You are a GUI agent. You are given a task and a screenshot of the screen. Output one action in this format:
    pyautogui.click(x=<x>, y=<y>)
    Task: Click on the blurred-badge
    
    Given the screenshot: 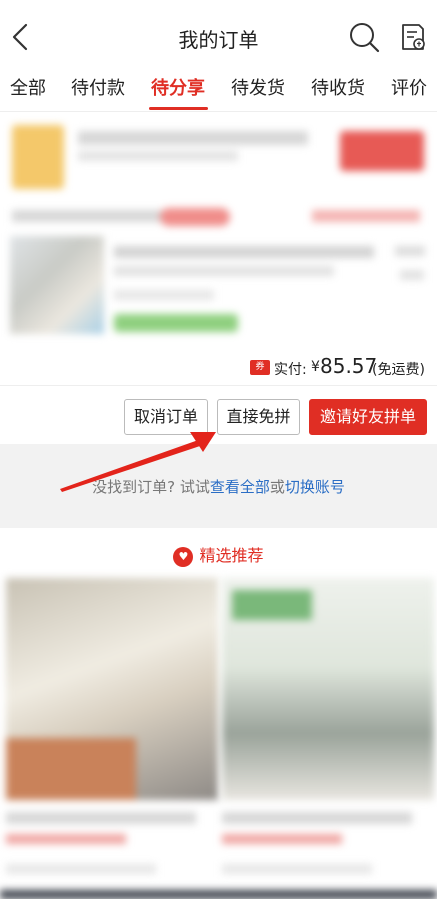 What is the action you would take?
    pyautogui.click(x=176, y=323)
    